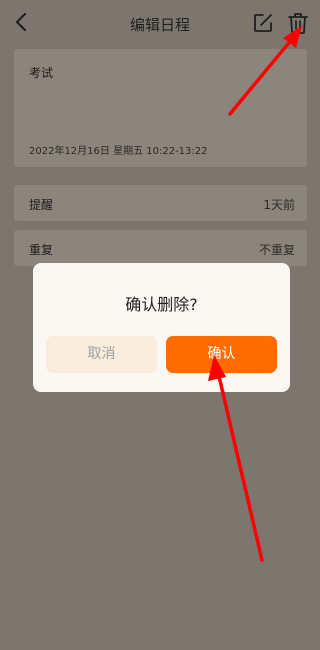 Image resolution: width=320 pixels, height=650 pixels. I want to click on edit-icon, so click(263, 23).